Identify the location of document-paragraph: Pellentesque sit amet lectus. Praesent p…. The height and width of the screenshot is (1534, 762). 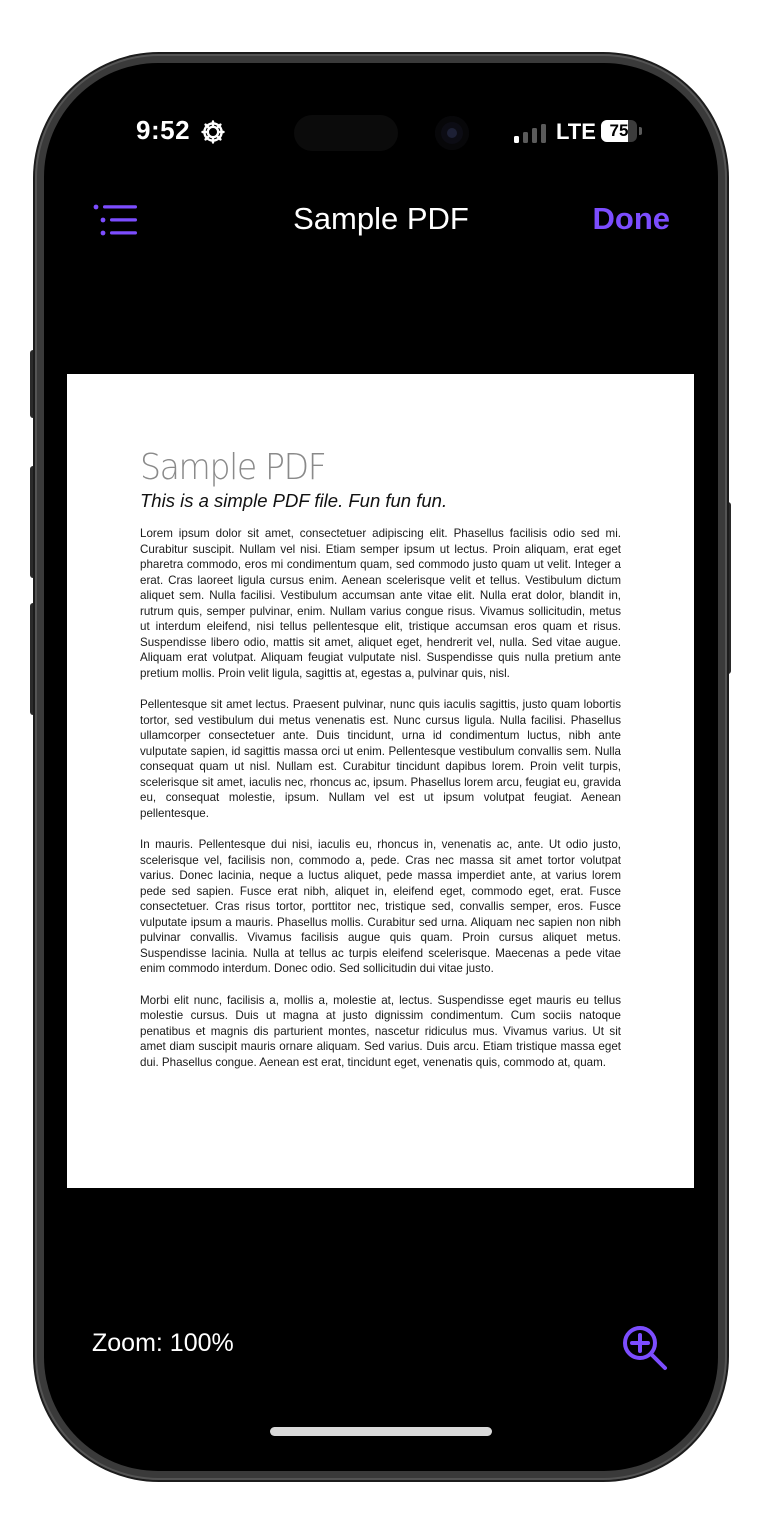
(380, 759).